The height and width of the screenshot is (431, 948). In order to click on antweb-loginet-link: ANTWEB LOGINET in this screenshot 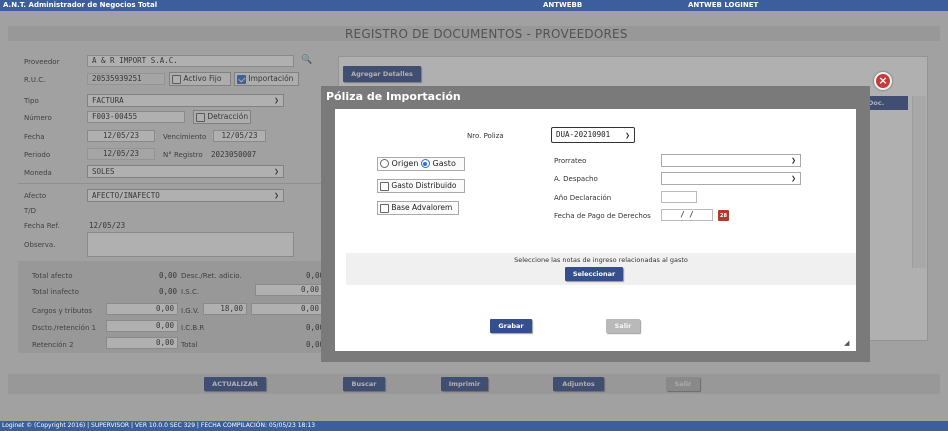, I will do `click(723, 5)`.